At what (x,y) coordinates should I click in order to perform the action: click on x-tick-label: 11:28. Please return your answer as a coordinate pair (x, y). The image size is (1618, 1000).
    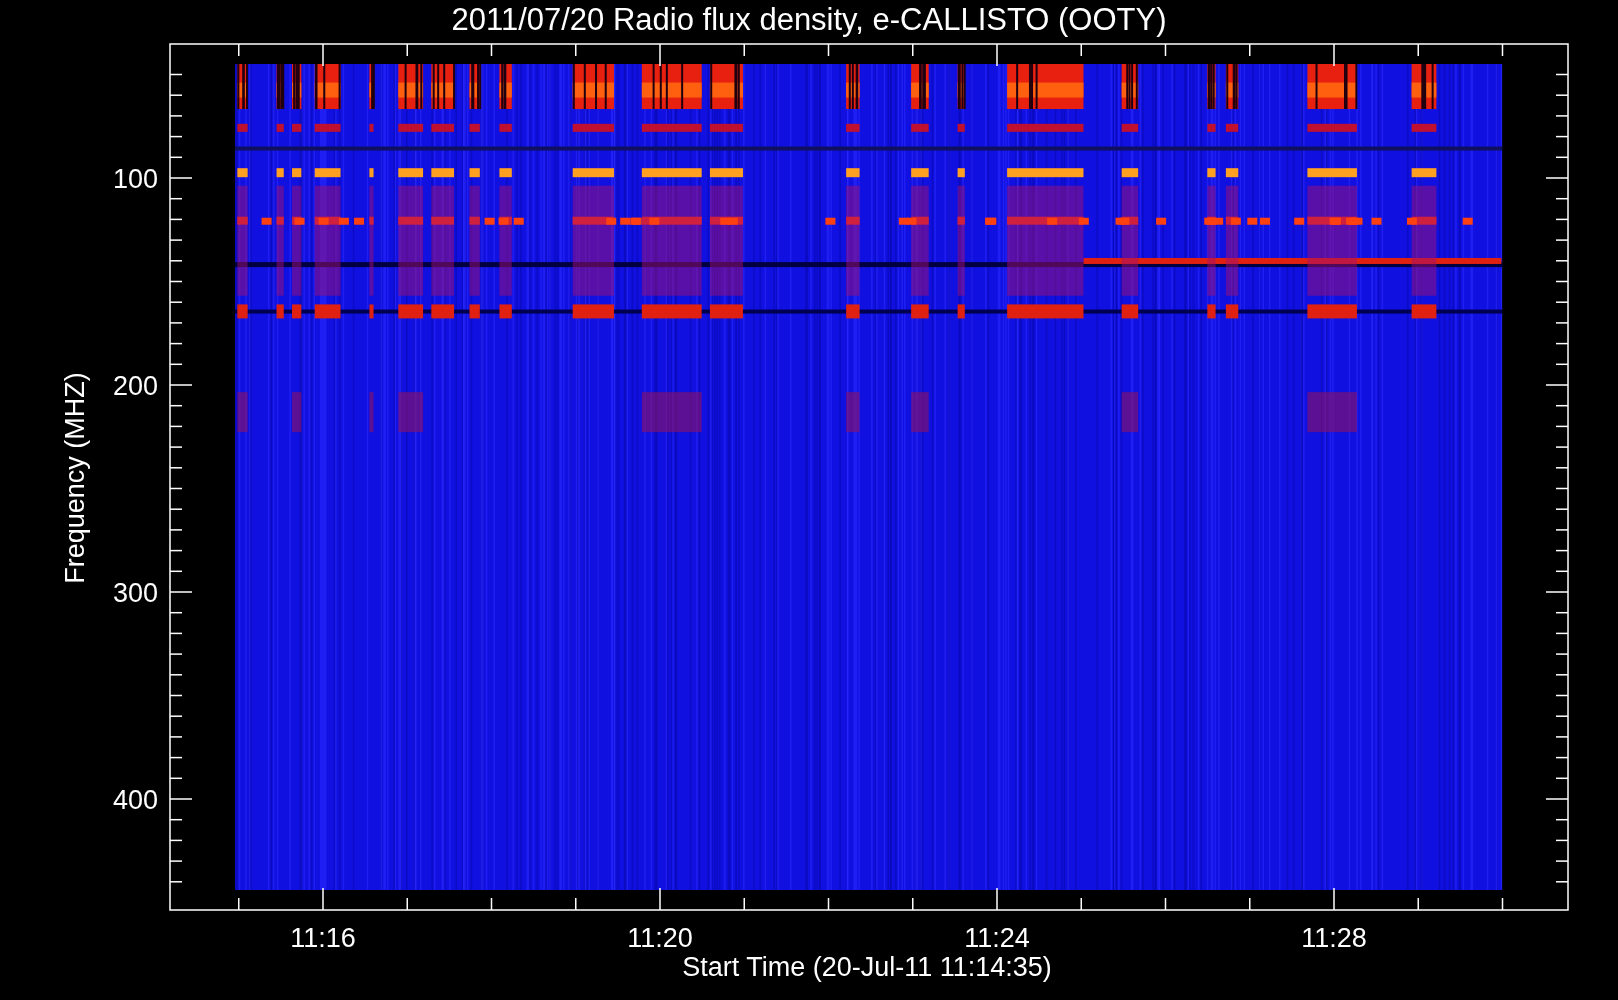
    Looking at the image, I should click on (1334, 938).